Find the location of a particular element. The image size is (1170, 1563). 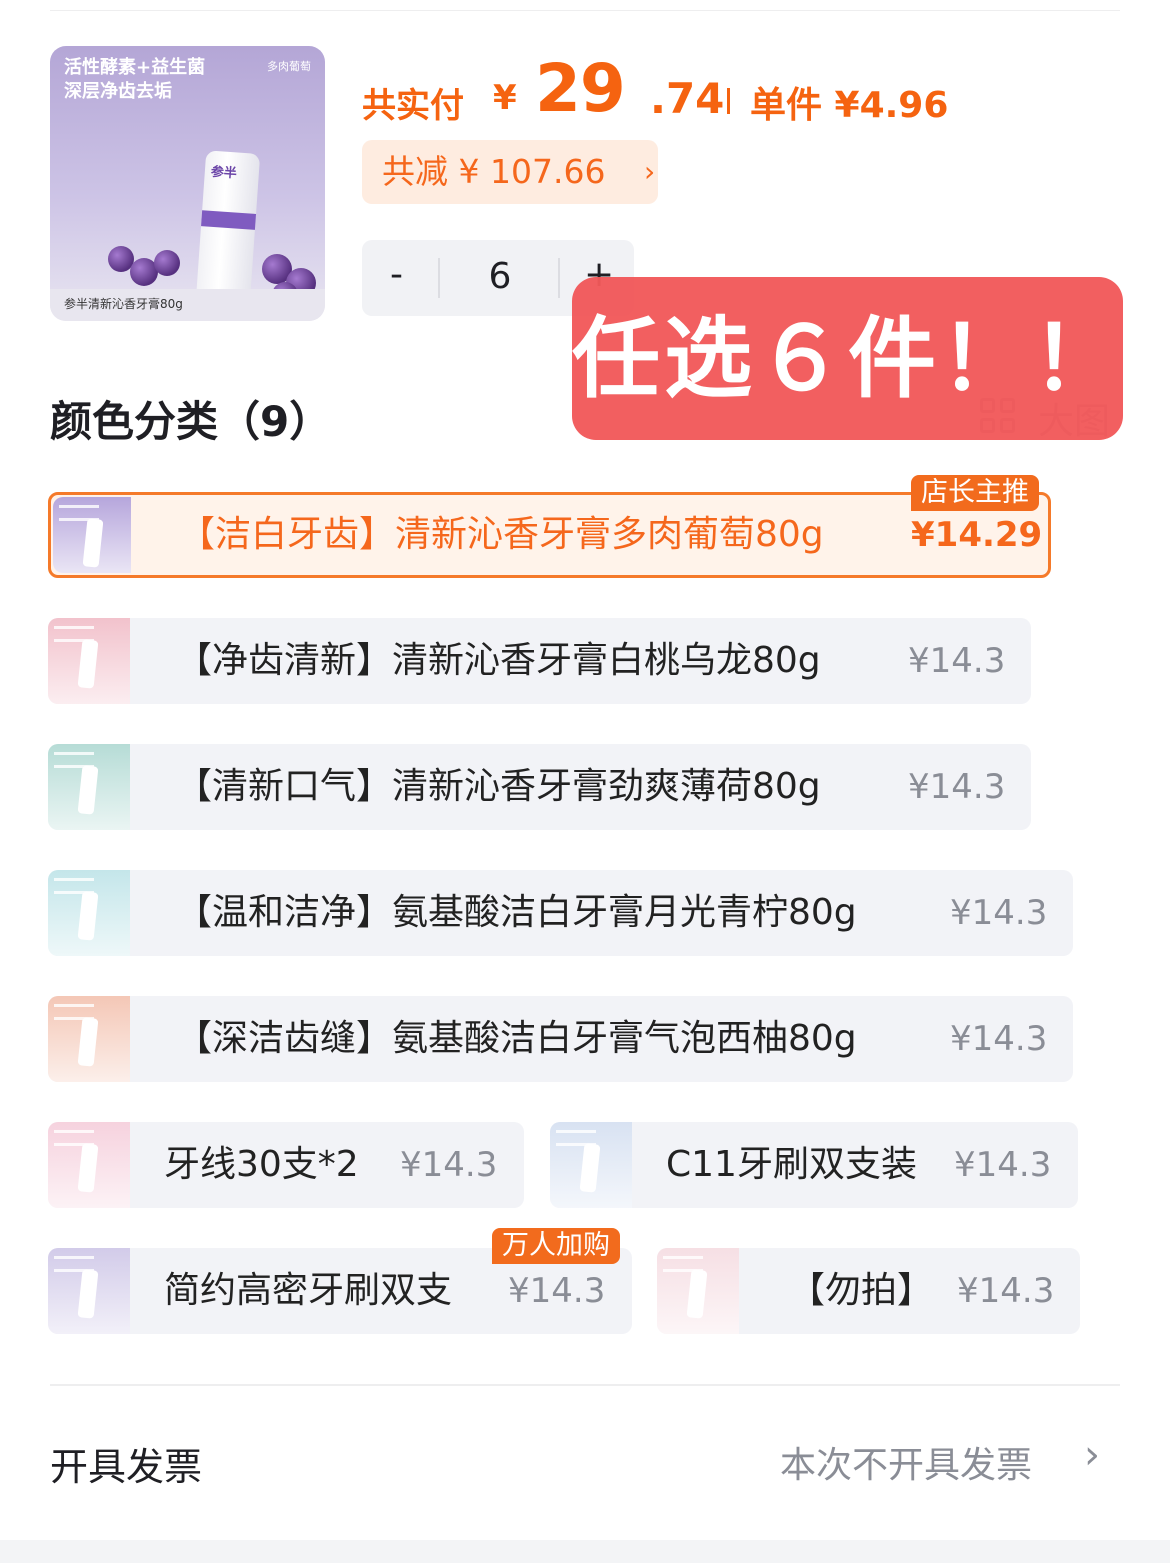

option-name: C11牙刷双支装 is located at coordinates (791, 1164).